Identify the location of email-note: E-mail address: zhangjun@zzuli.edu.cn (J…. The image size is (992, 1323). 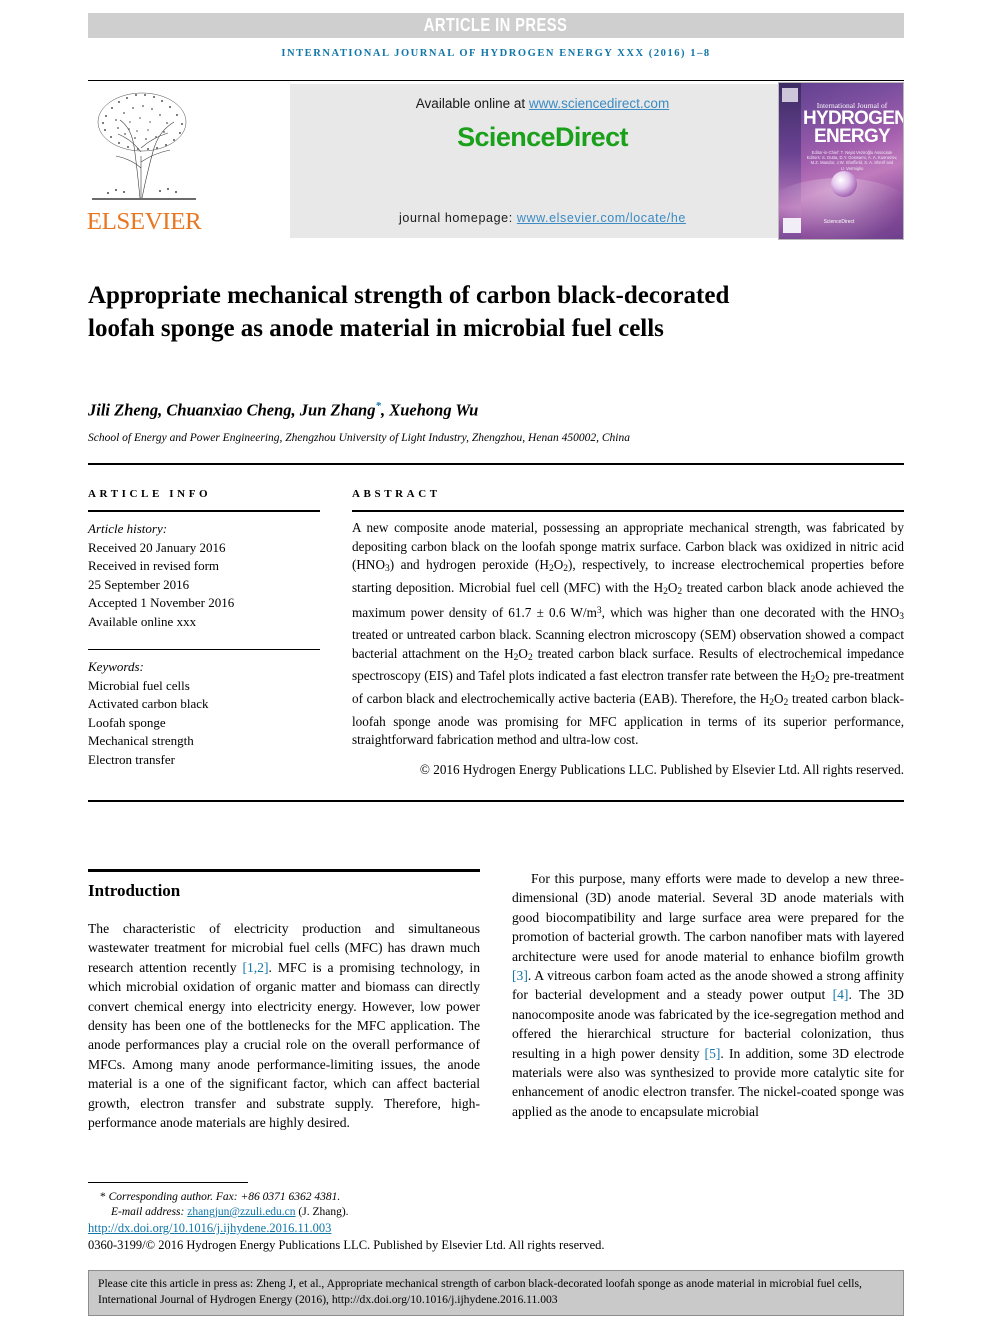
(321, 1212).